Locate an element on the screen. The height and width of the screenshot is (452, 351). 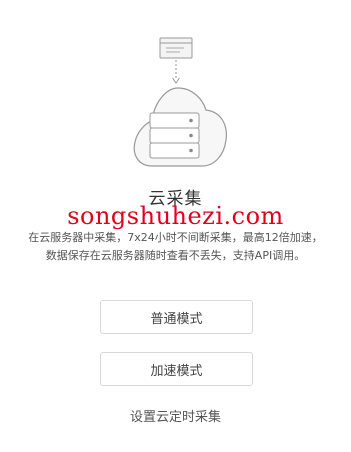
description-line-2: 数据保存在云服务器随时查看不丢失，支持API调用。 is located at coordinates (175, 255).